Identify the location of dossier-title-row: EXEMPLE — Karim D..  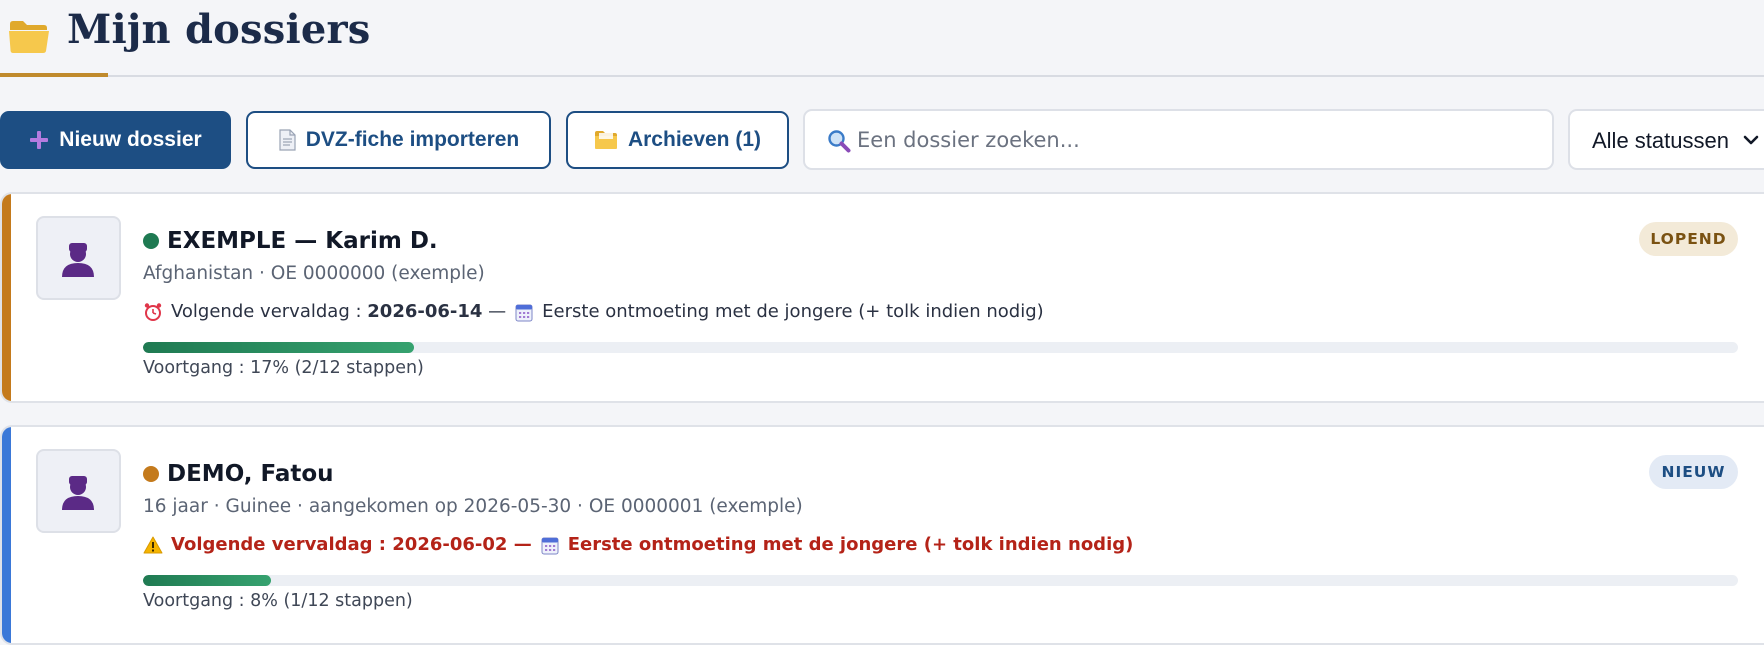
(290, 241).